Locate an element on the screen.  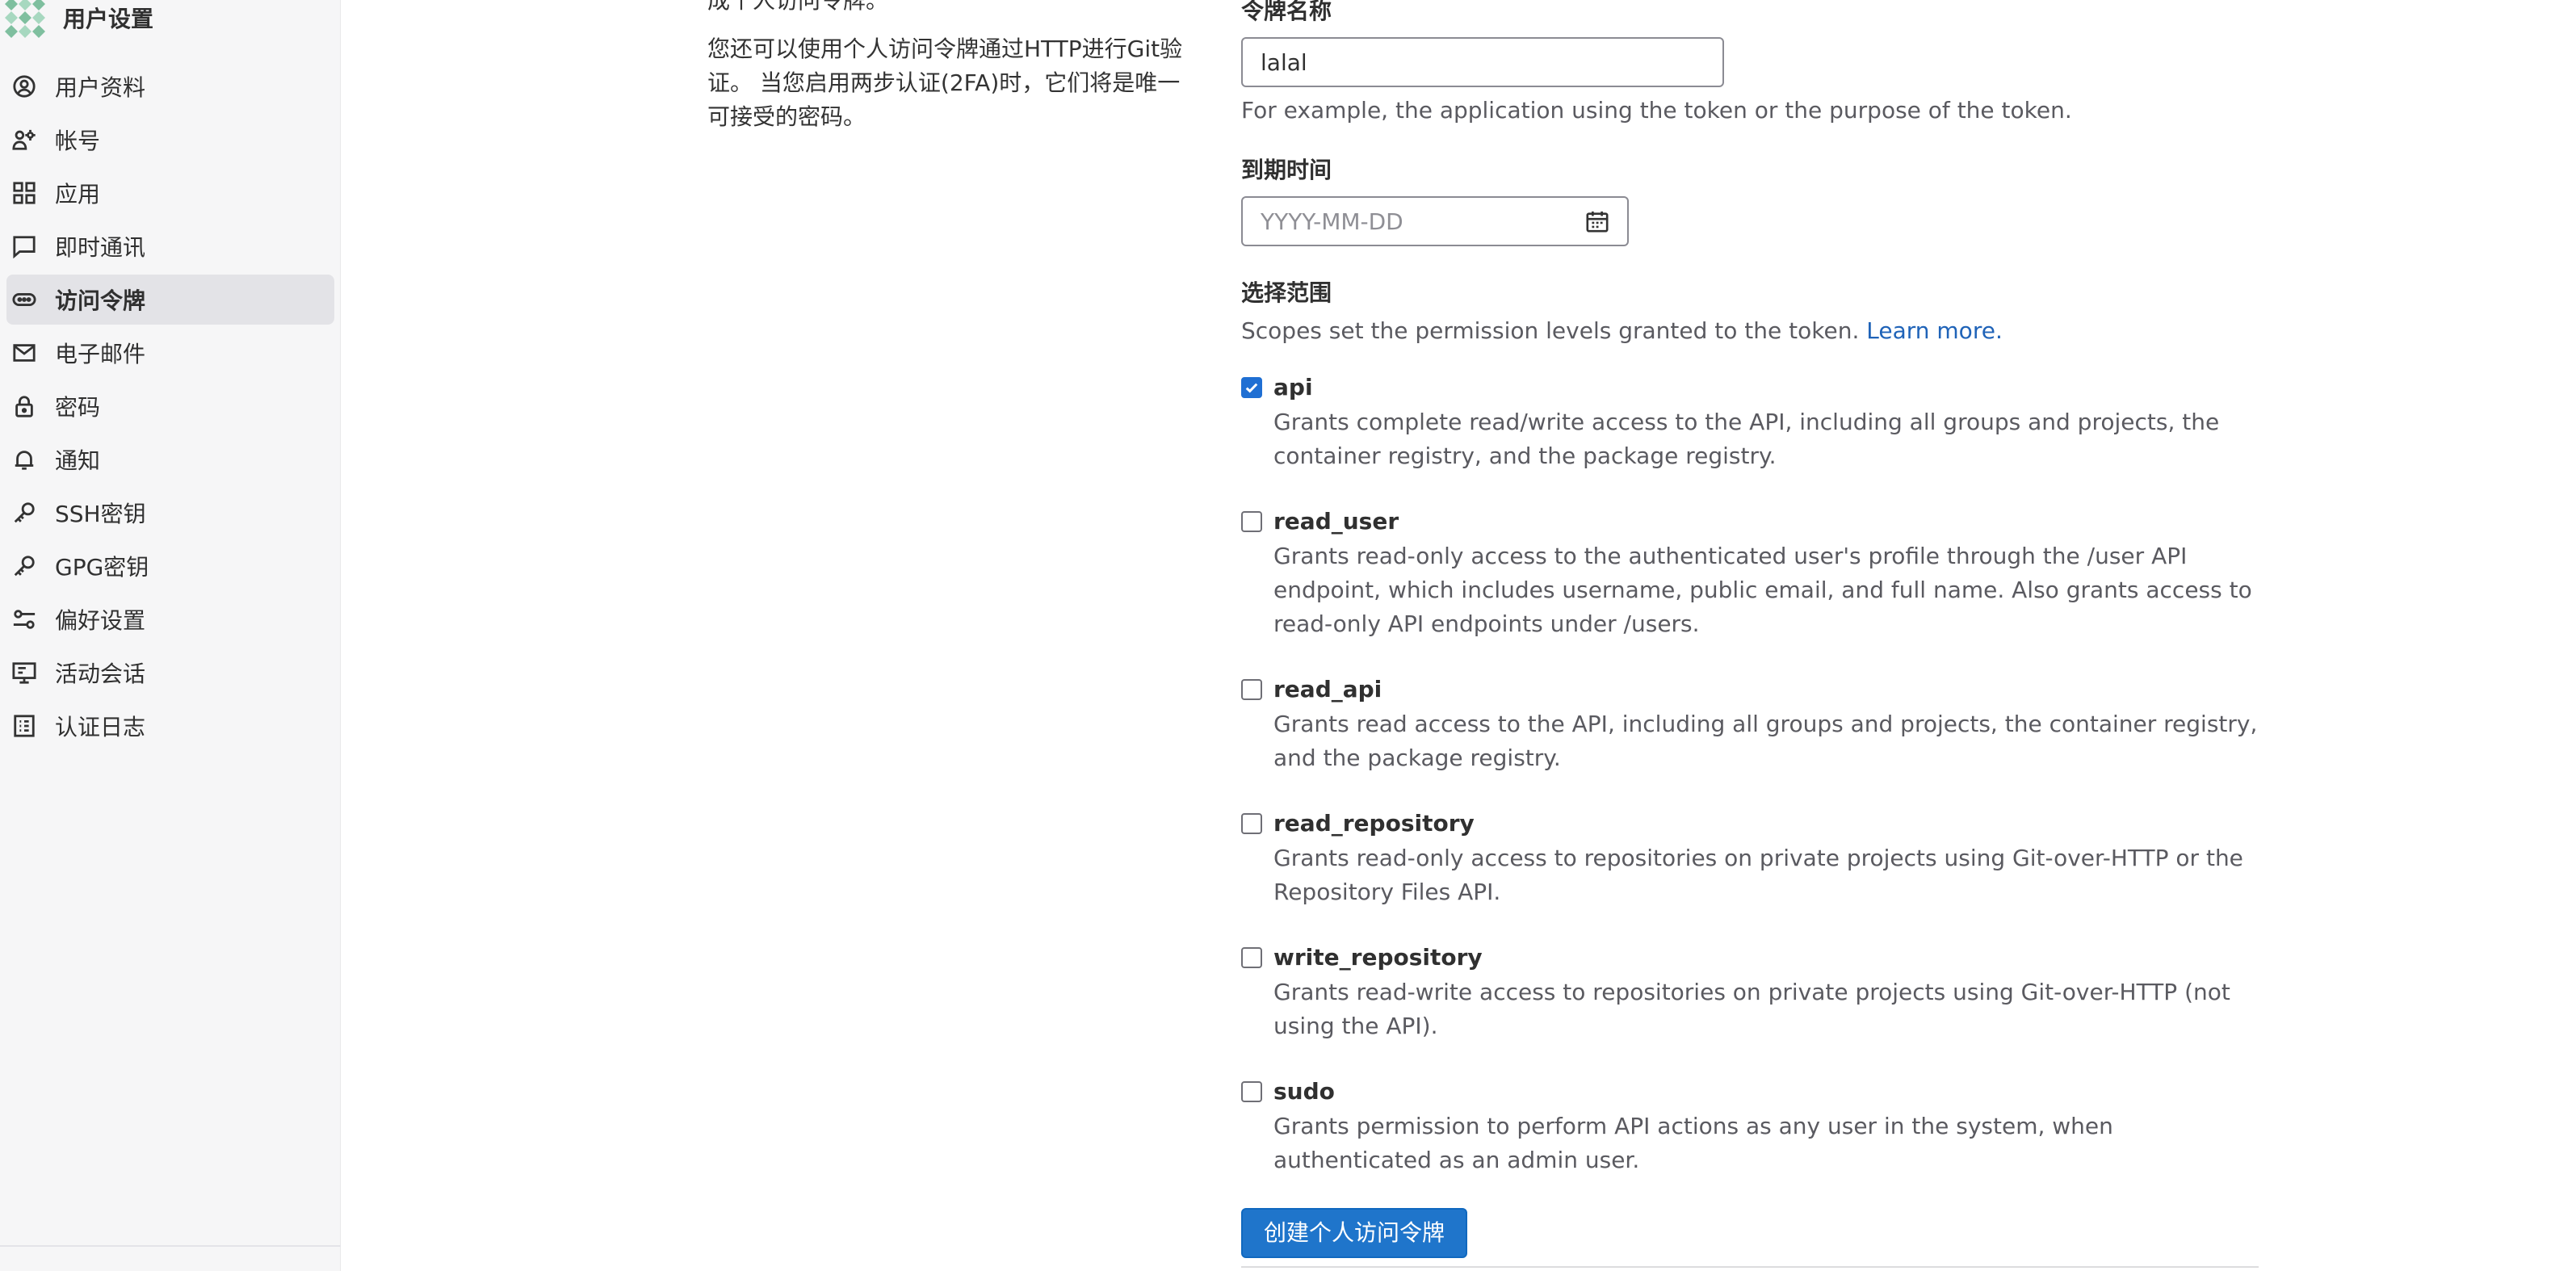
sidebar-item-label: 电子邮件 is located at coordinates (100, 354).